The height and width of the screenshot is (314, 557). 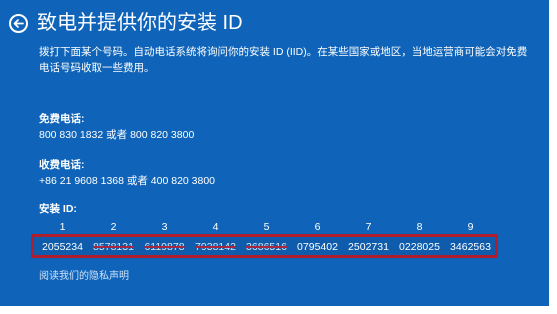 I want to click on install-id-group: 3686516, so click(x=266, y=247).